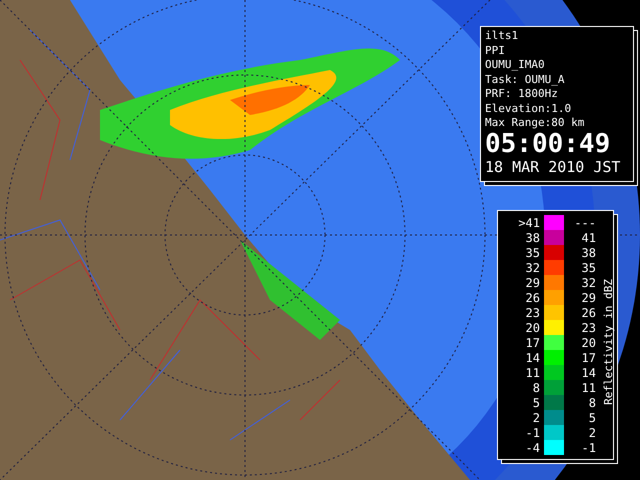  What do you see at coordinates (588, 373) in the screenshot?
I see `legend-high-value: 14` at bounding box center [588, 373].